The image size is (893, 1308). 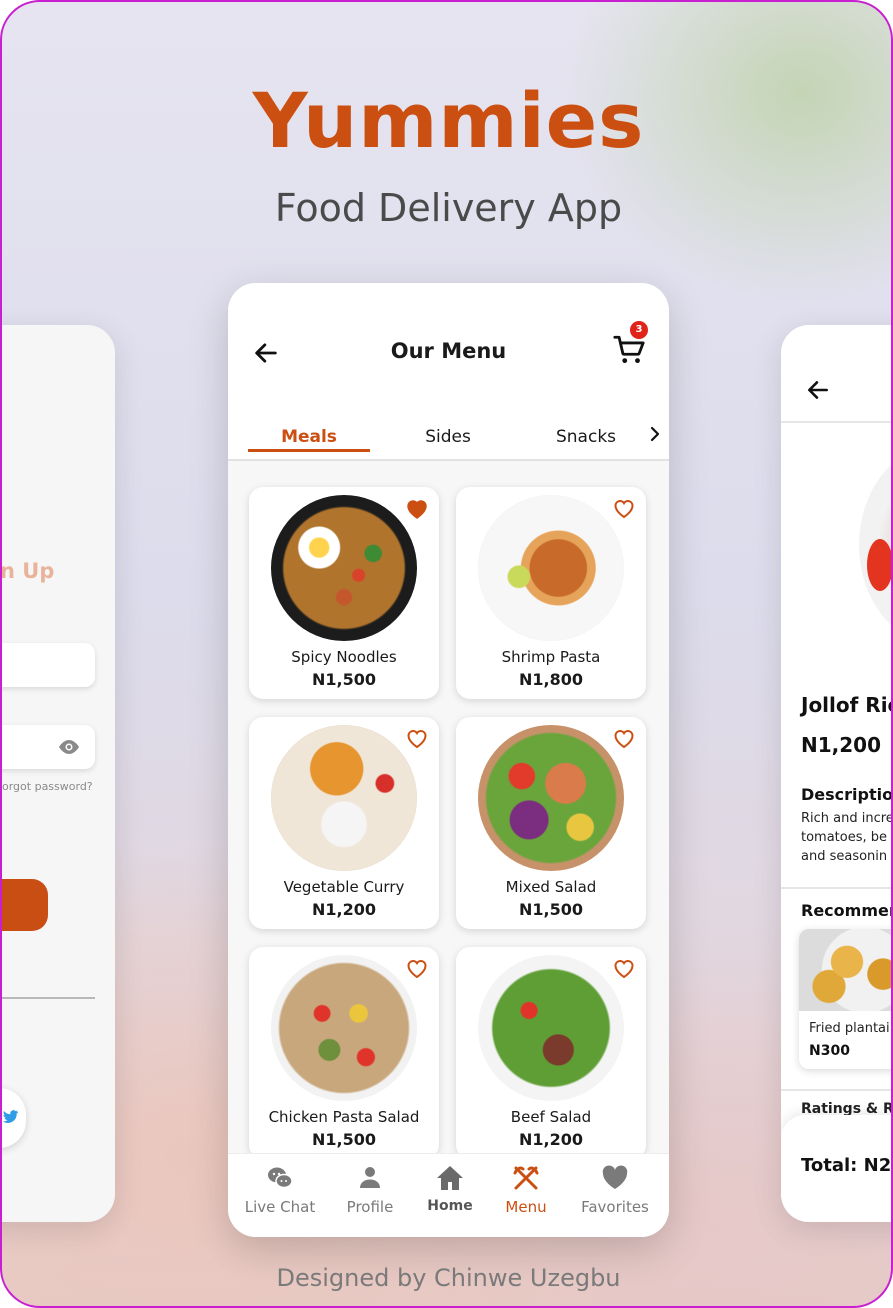 What do you see at coordinates (309, 450) in the screenshot?
I see `active-tab-indicator` at bounding box center [309, 450].